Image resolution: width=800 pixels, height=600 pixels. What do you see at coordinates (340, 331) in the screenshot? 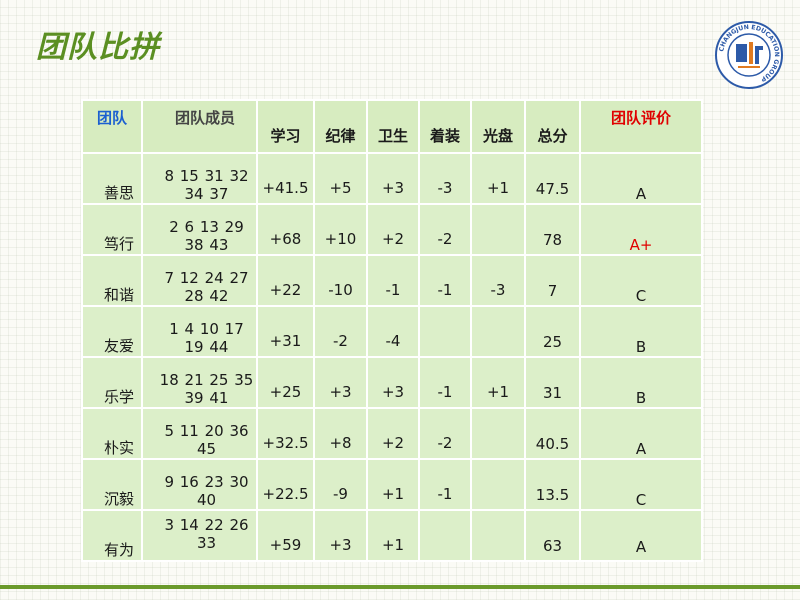
I see `score-discipline: -2` at bounding box center [340, 331].